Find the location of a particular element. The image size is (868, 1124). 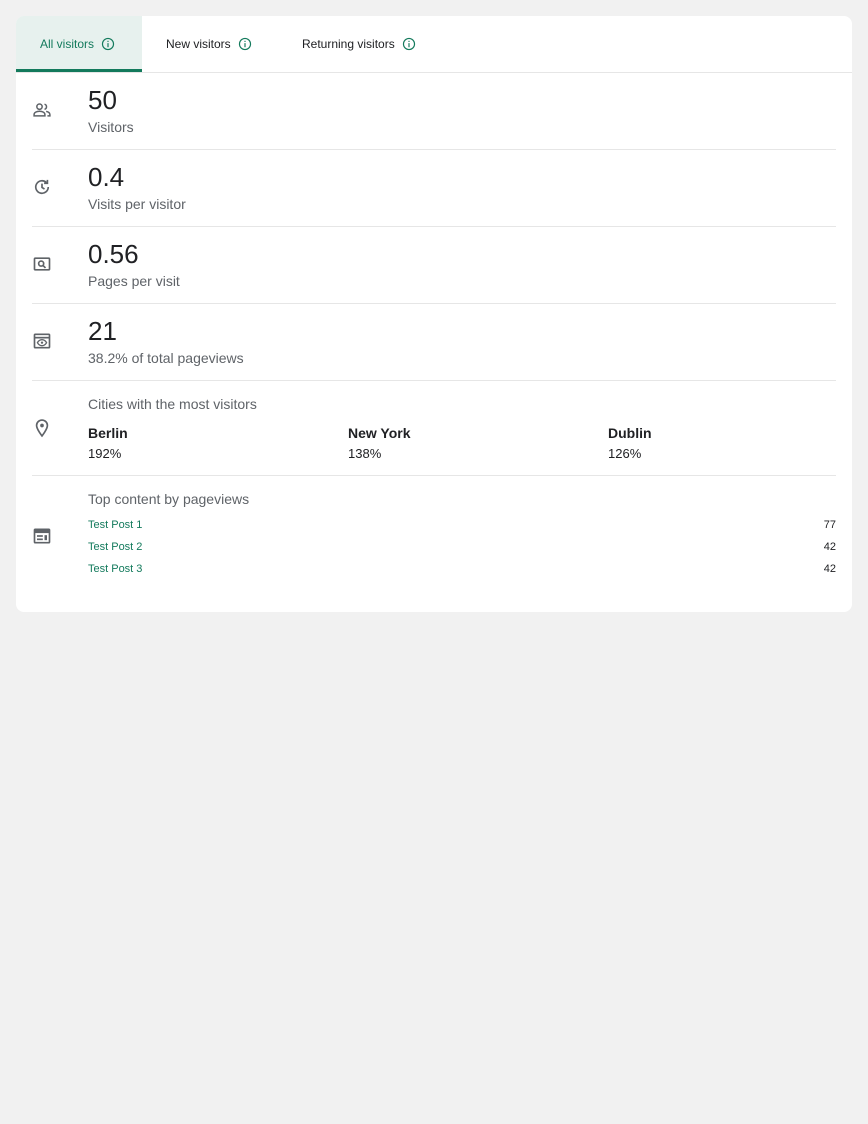

top-content-title: Top content by pageviews is located at coordinates (169, 499).